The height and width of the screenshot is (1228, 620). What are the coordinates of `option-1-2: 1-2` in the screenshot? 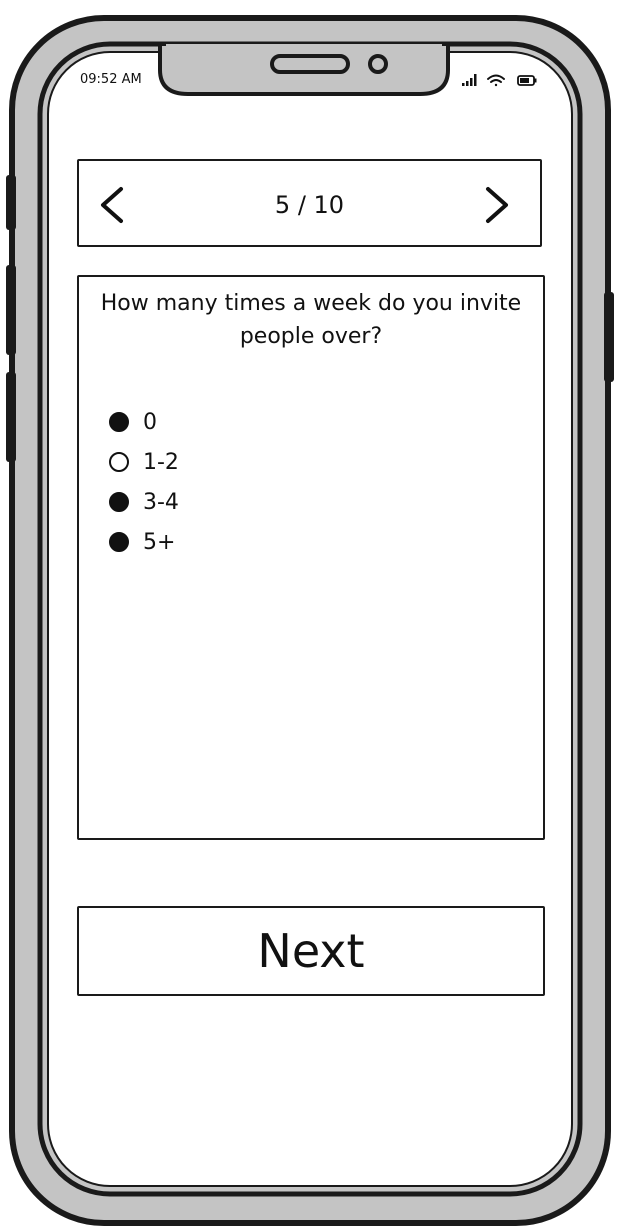 It's located at (144, 462).